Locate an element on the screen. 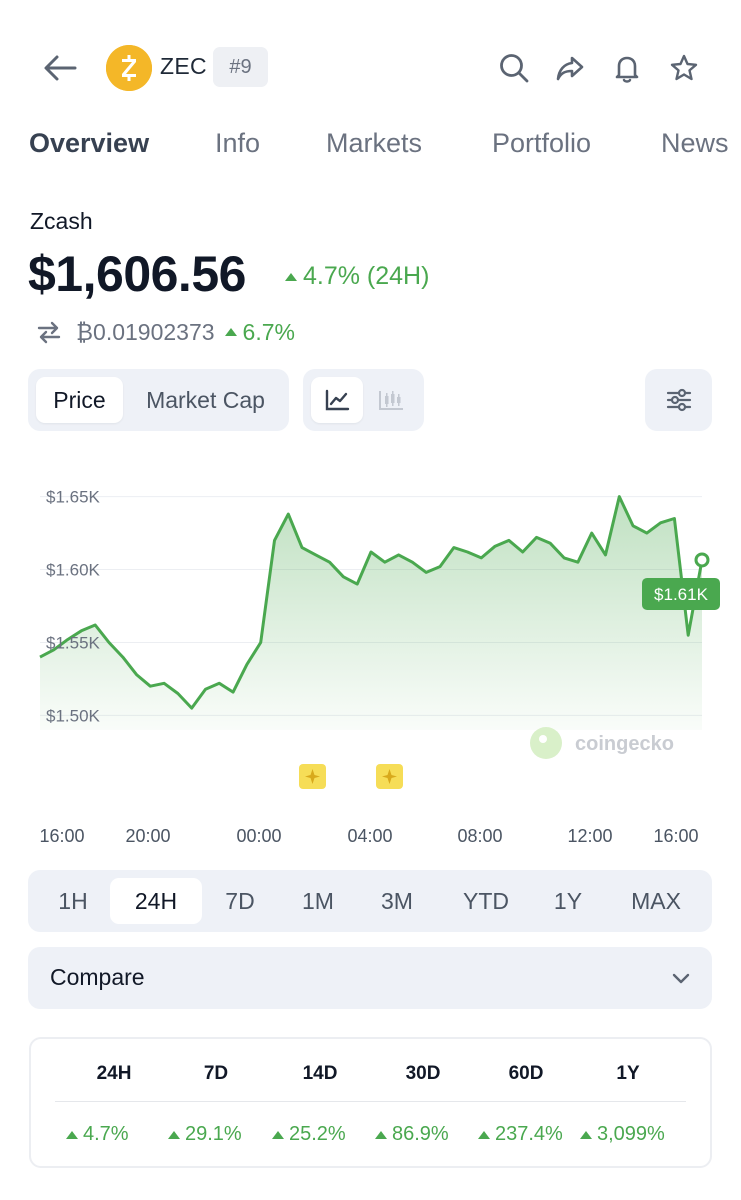  price-toggle-button: Price is located at coordinates (79, 400).